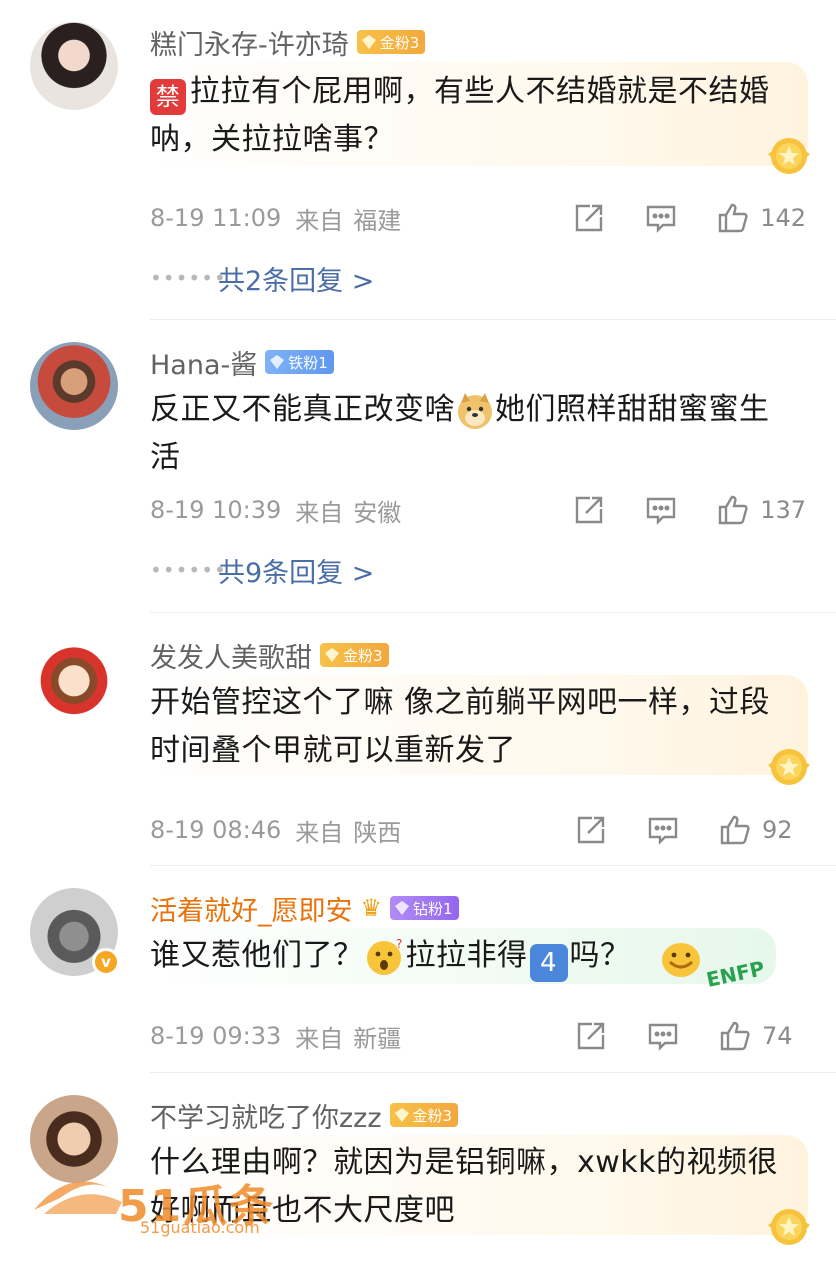  I want to click on like-button: 137, so click(761, 510).